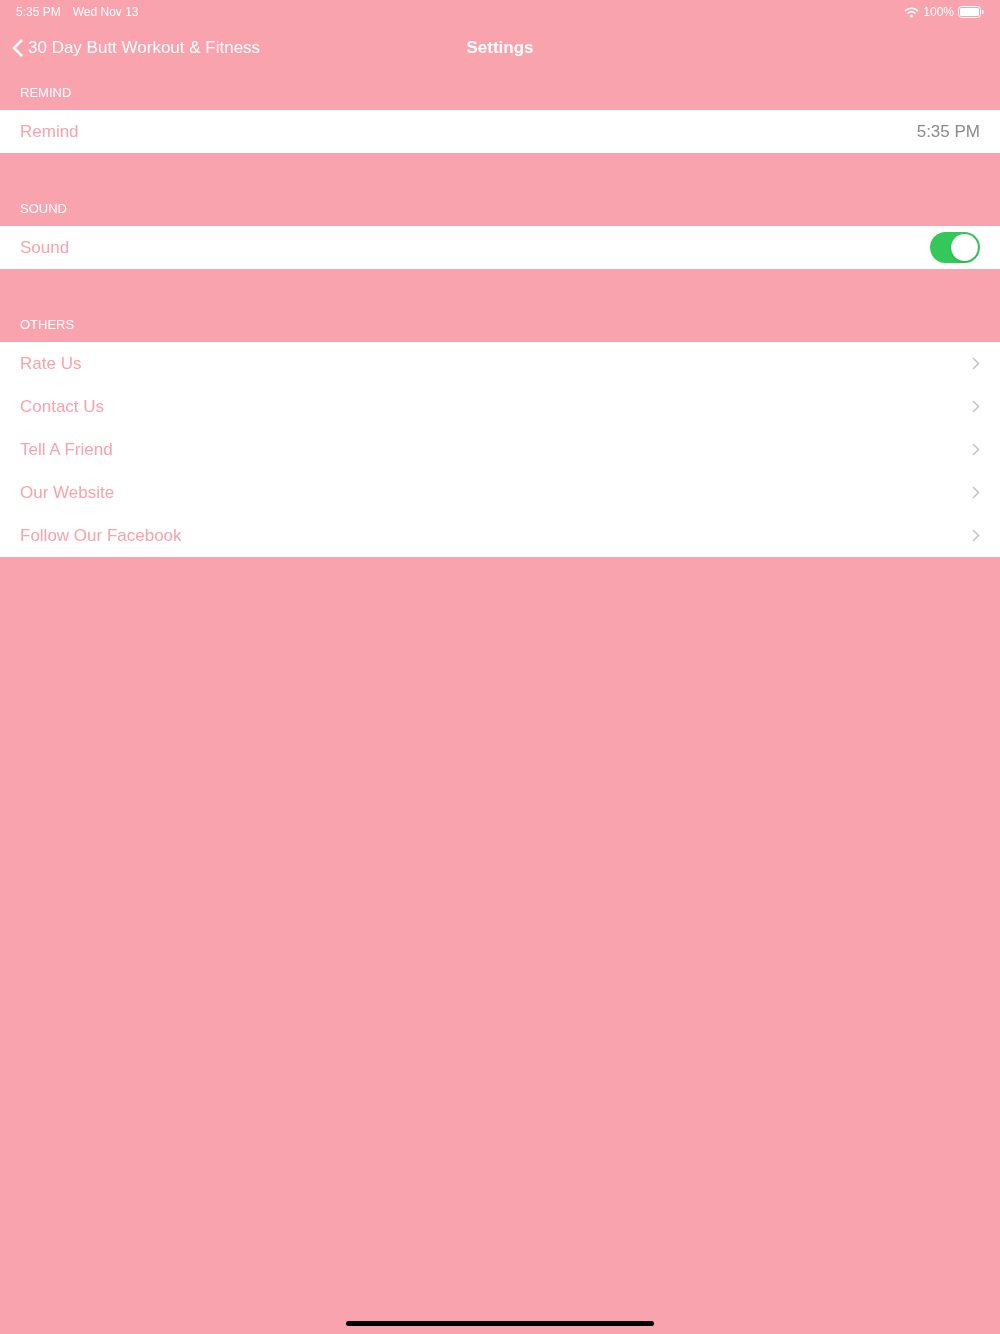 Image resolution: width=1000 pixels, height=1334 pixels. I want to click on status-time: 5:35 PM, so click(38, 12).